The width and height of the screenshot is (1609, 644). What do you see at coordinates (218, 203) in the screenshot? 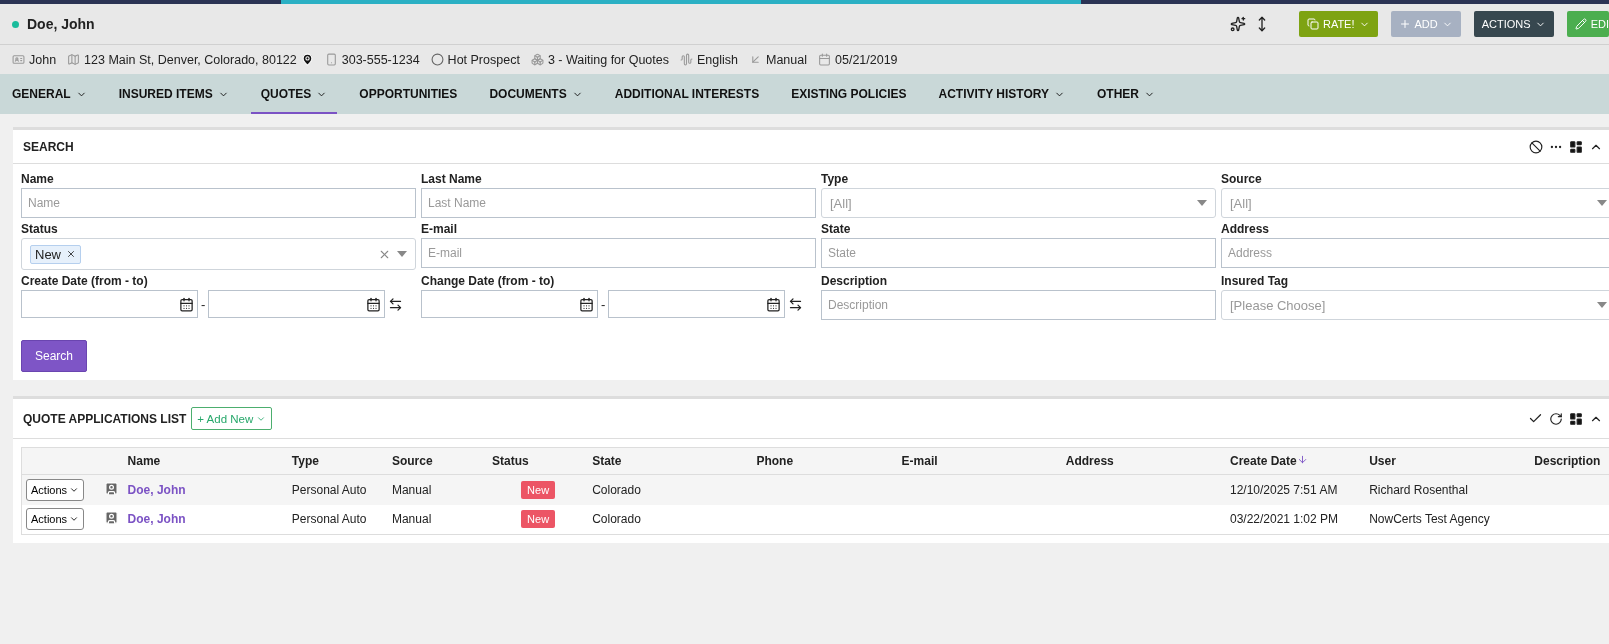
I see `text-field: Name` at bounding box center [218, 203].